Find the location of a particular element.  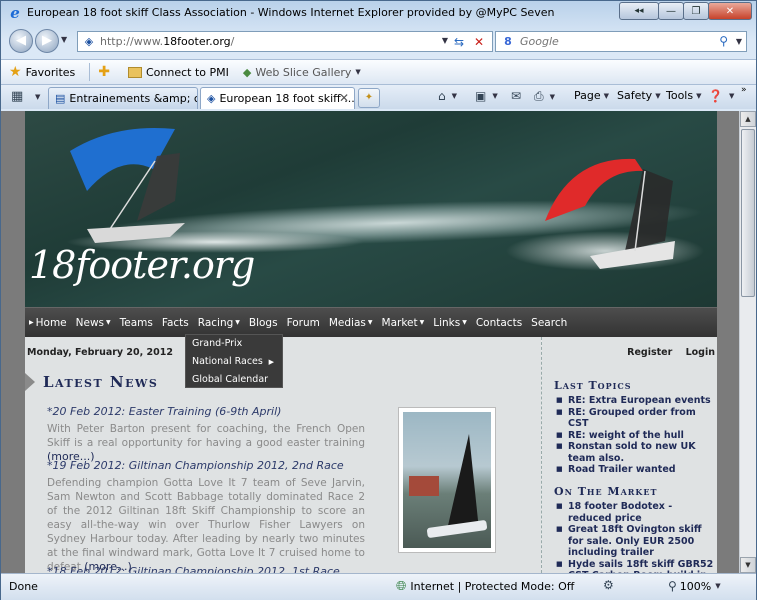

login-link: Login is located at coordinates (700, 352).